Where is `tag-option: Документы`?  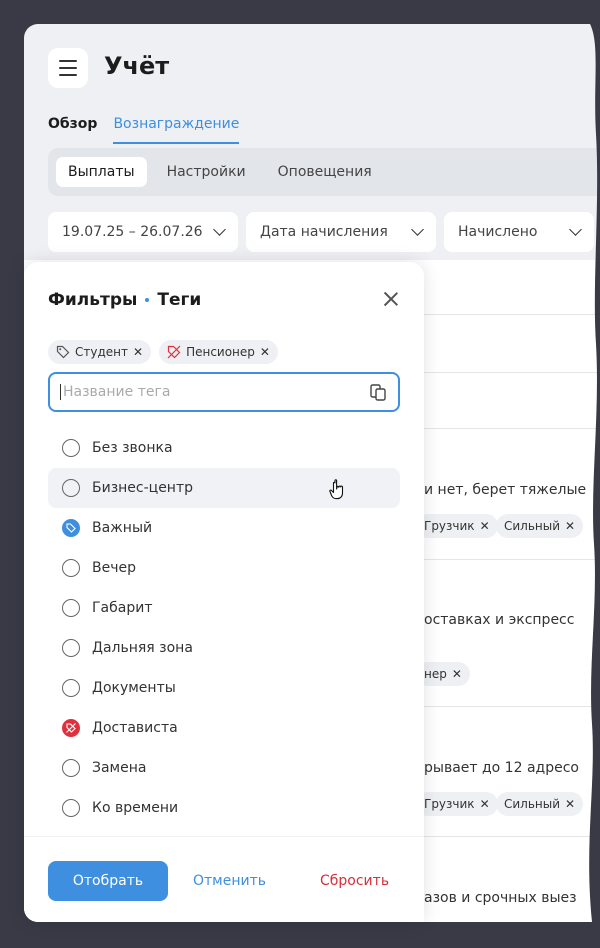 tag-option: Документы is located at coordinates (224, 688).